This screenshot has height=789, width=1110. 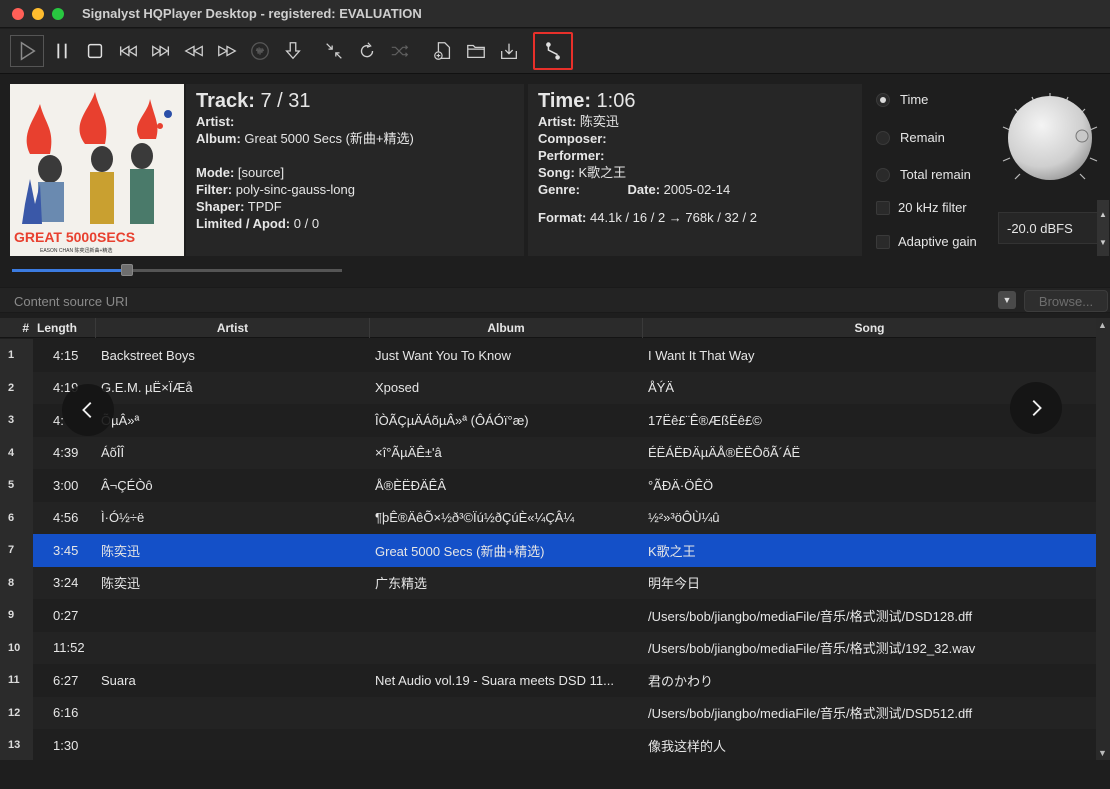 I want to click on add-file-icon, so click(x=442, y=51).